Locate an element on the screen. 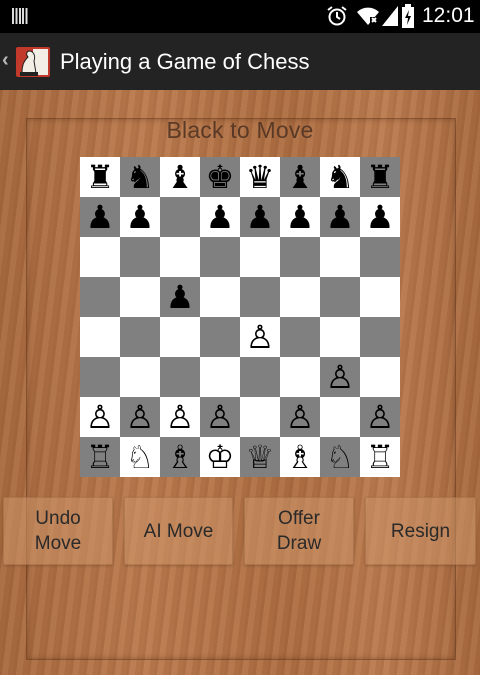 This screenshot has height=675, width=480. square-f1: ♗ is located at coordinates (300, 457).